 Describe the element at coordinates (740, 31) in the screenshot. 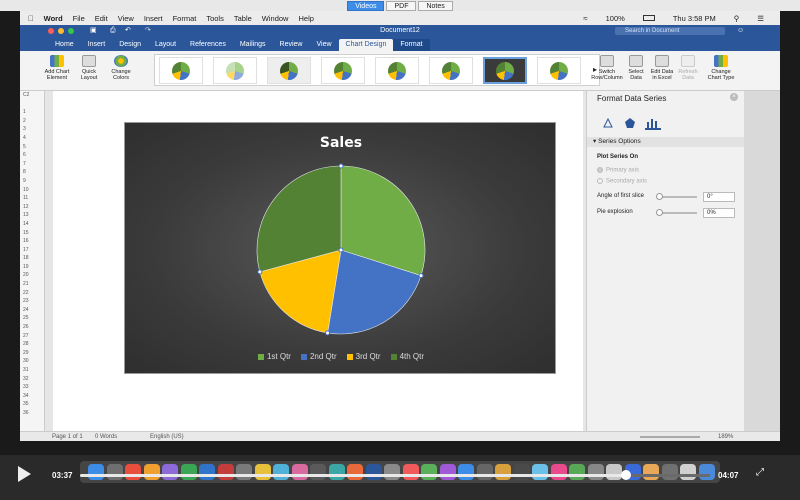

I see `share-icon: ☺` at that location.